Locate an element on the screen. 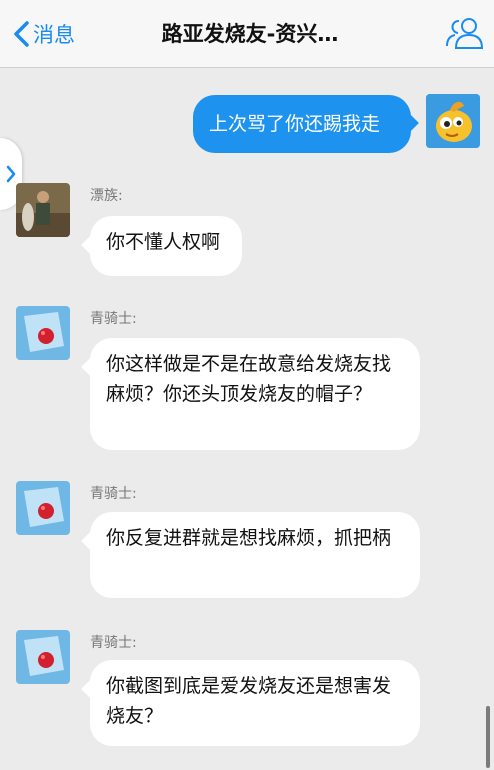 The height and width of the screenshot is (770, 494). fisherman-photo is located at coordinates (43, 210).